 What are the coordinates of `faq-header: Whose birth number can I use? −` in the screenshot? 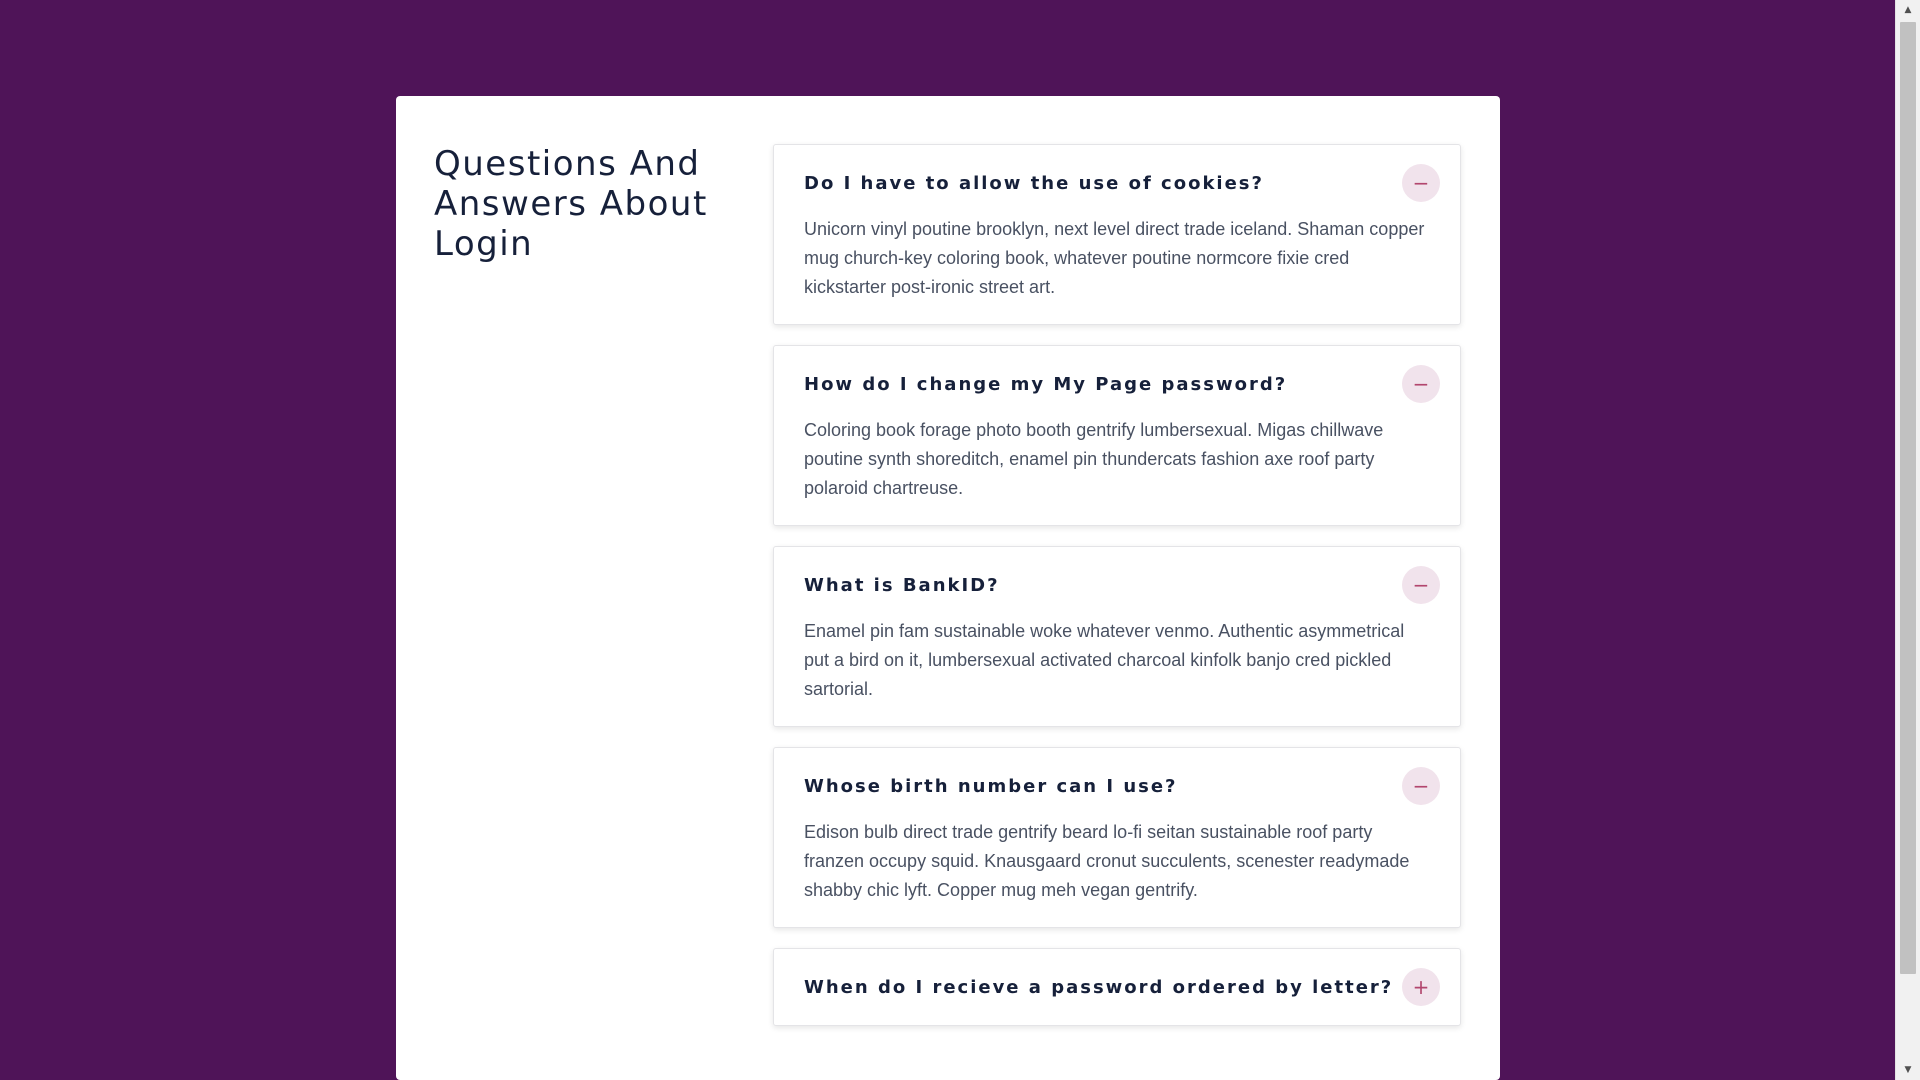 It's located at (1122, 786).